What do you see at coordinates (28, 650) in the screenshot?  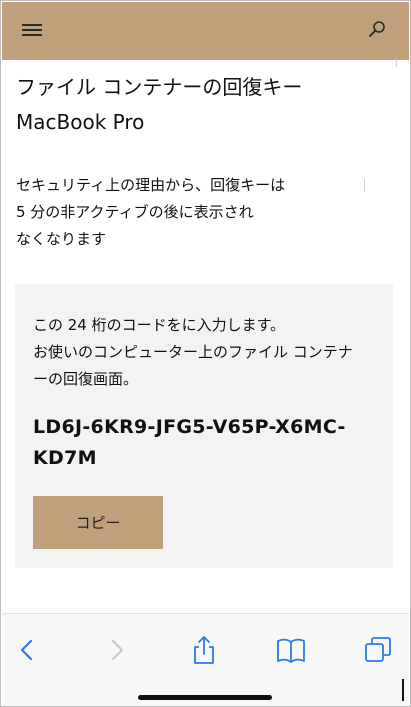 I see `back-icon` at bounding box center [28, 650].